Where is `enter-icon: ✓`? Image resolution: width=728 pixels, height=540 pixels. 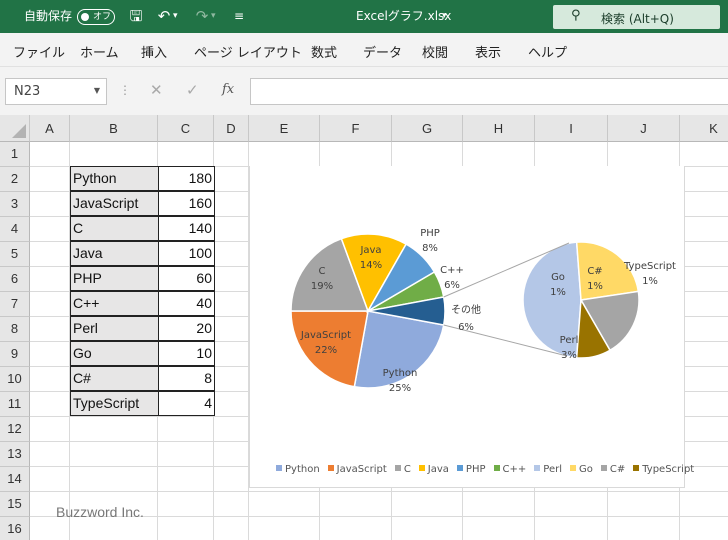
enter-icon: ✓ is located at coordinates (192, 90).